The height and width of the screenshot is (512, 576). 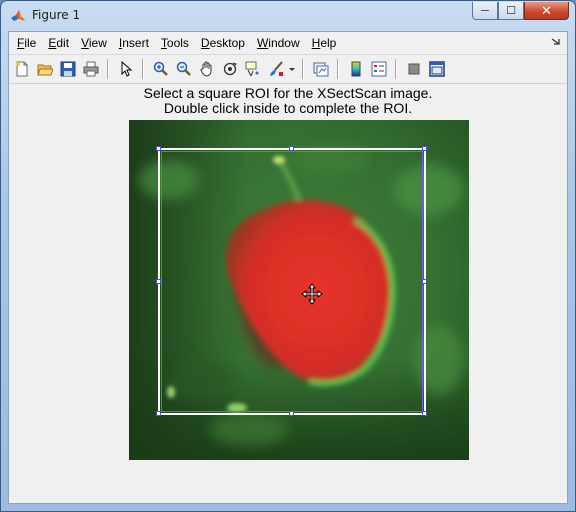 I want to click on zoom-in-icon, so click(x=160, y=68).